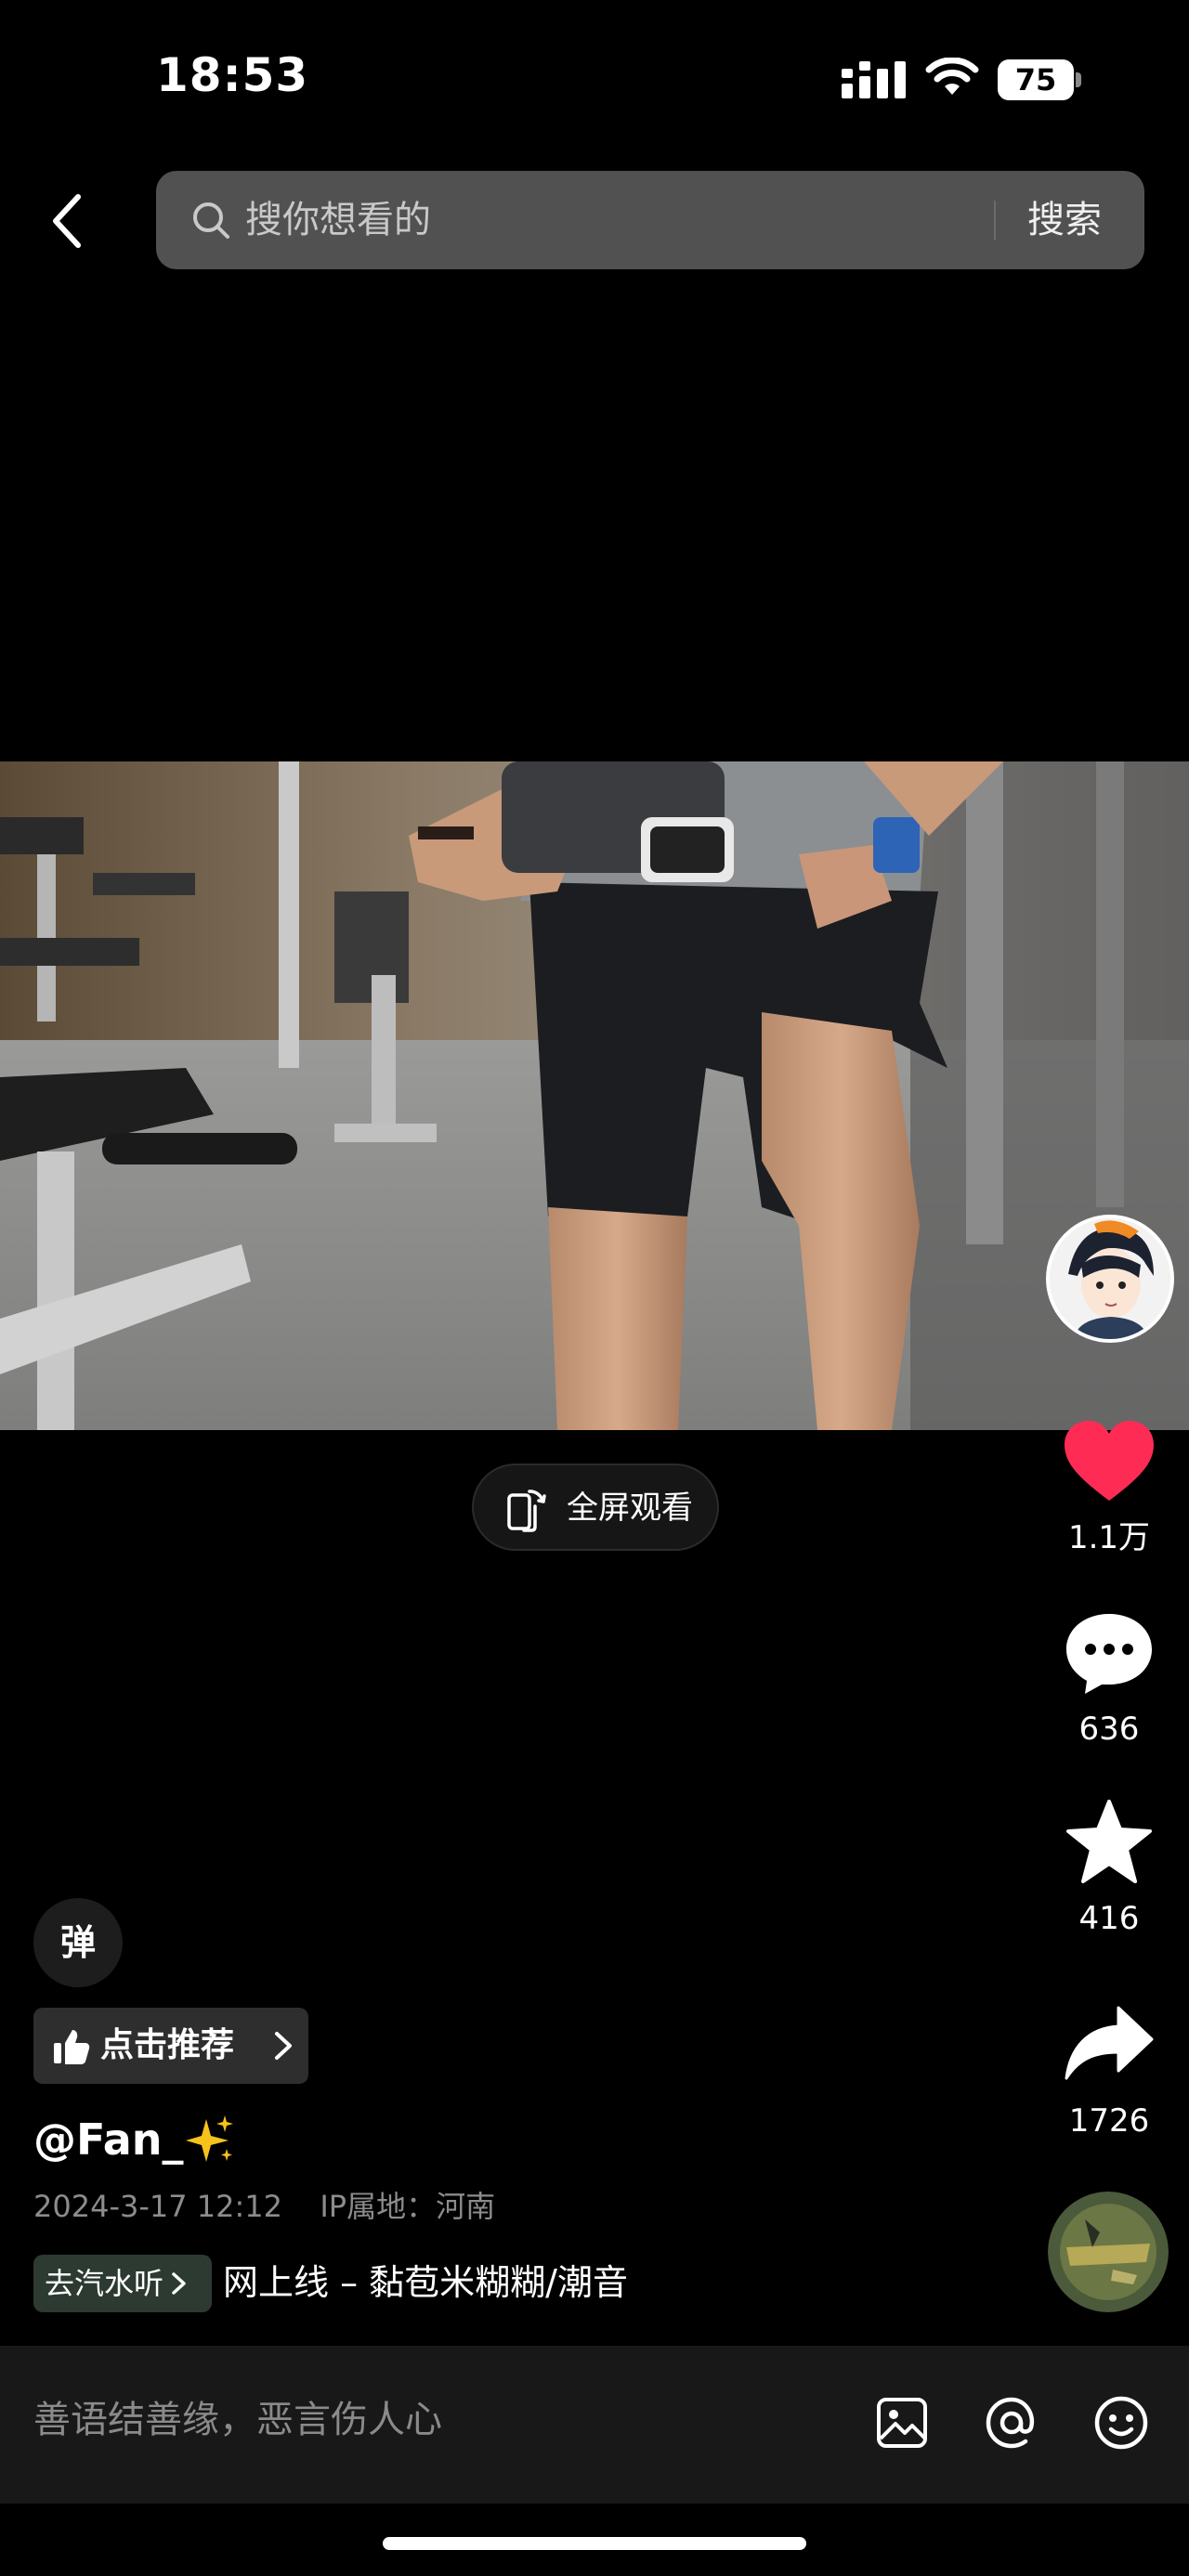  What do you see at coordinates (408, 2206) in the screenshot?
I see `ip-location: IP属地：河南` at bounding box center [408, 2206].